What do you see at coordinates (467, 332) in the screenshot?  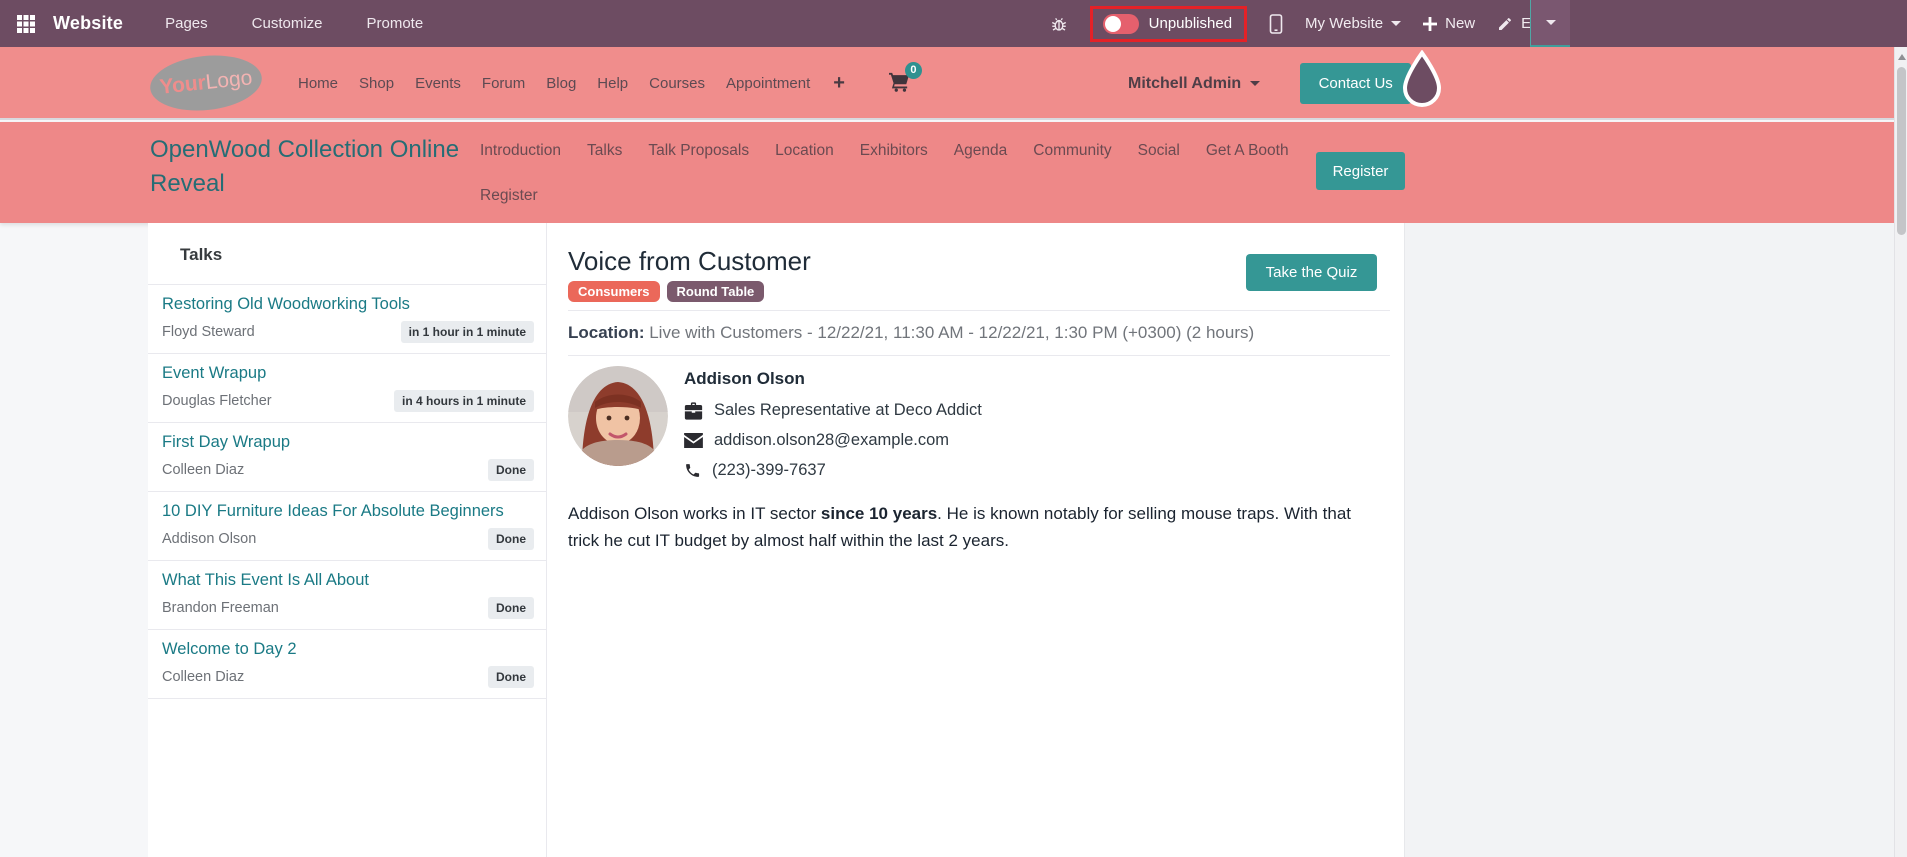 I see `talk-status-badge: in 1 hour in 1 minute` at bounding box center [467, 332].